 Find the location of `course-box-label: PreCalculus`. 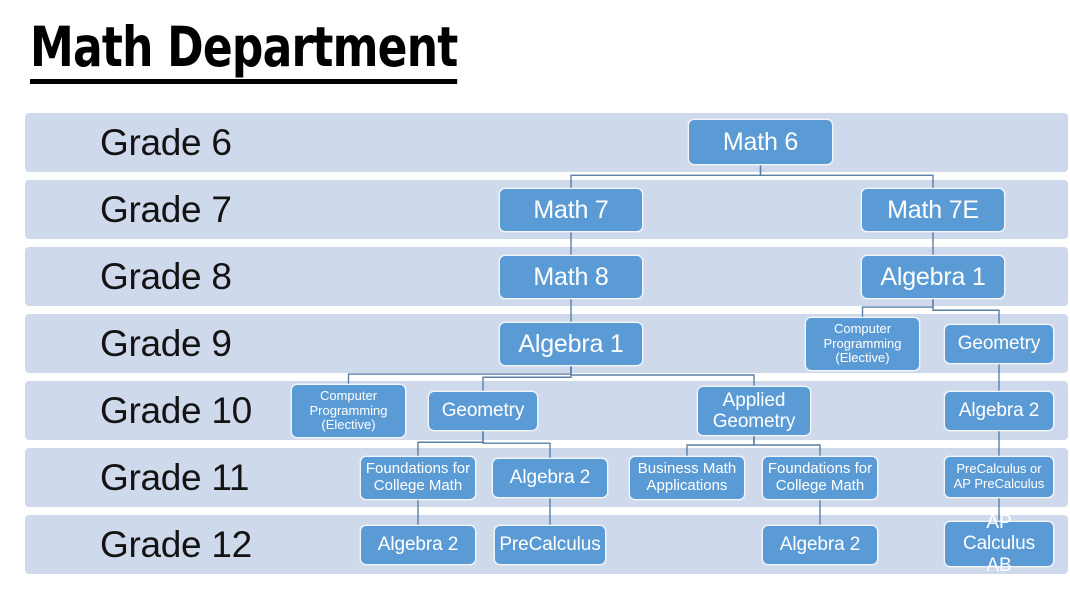

course-box-label: PreCalculus is located at coordinates (550, 545).